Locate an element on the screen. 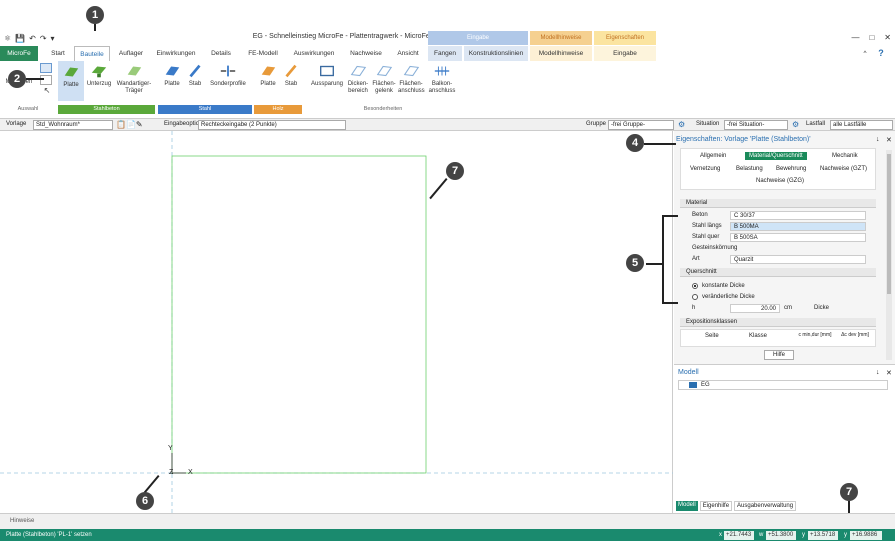 The height and width of the screenshot is (541, 895). h-input: 20.00 is located at coordinates (755, 308).